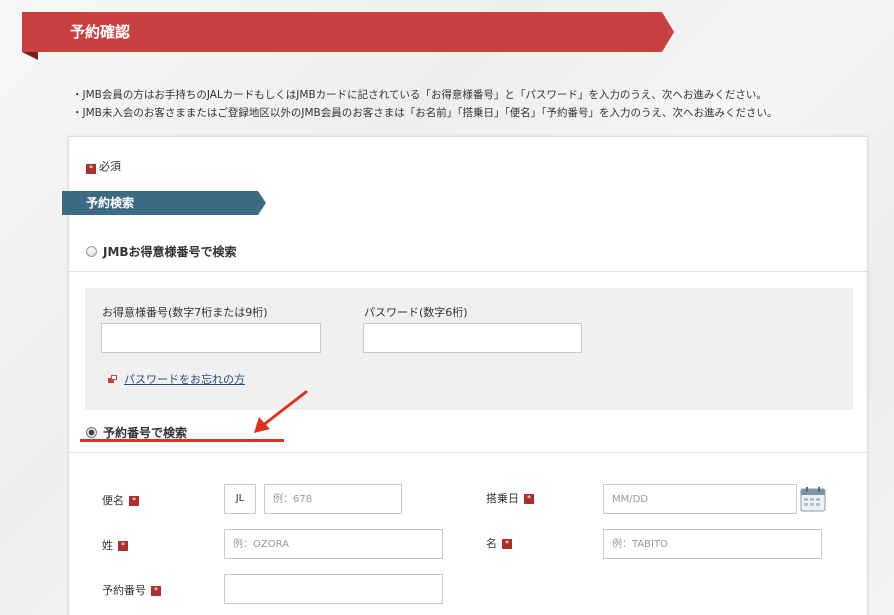 This screenshot has width=894, height=615. Describe the element at coordinates (115, 546) in the screenshot. I see `last-name-label: 姓 *` at that location.